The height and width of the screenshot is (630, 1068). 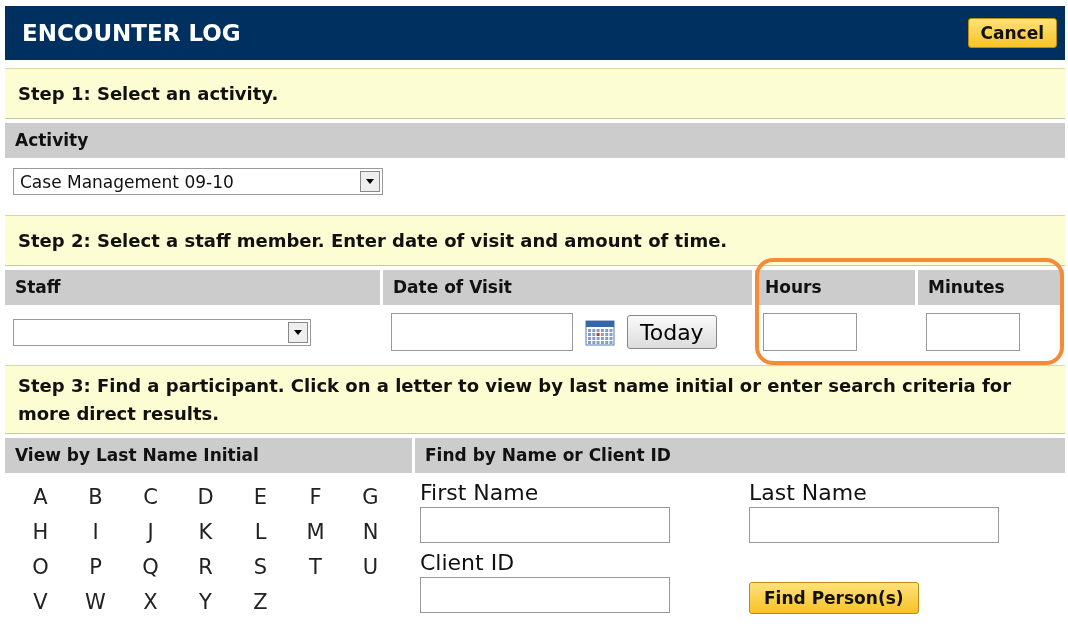 What do you see at coordinates (192, 287) in the screenshot?
I see `column-header: Staff` at bounding box center [192, 287].